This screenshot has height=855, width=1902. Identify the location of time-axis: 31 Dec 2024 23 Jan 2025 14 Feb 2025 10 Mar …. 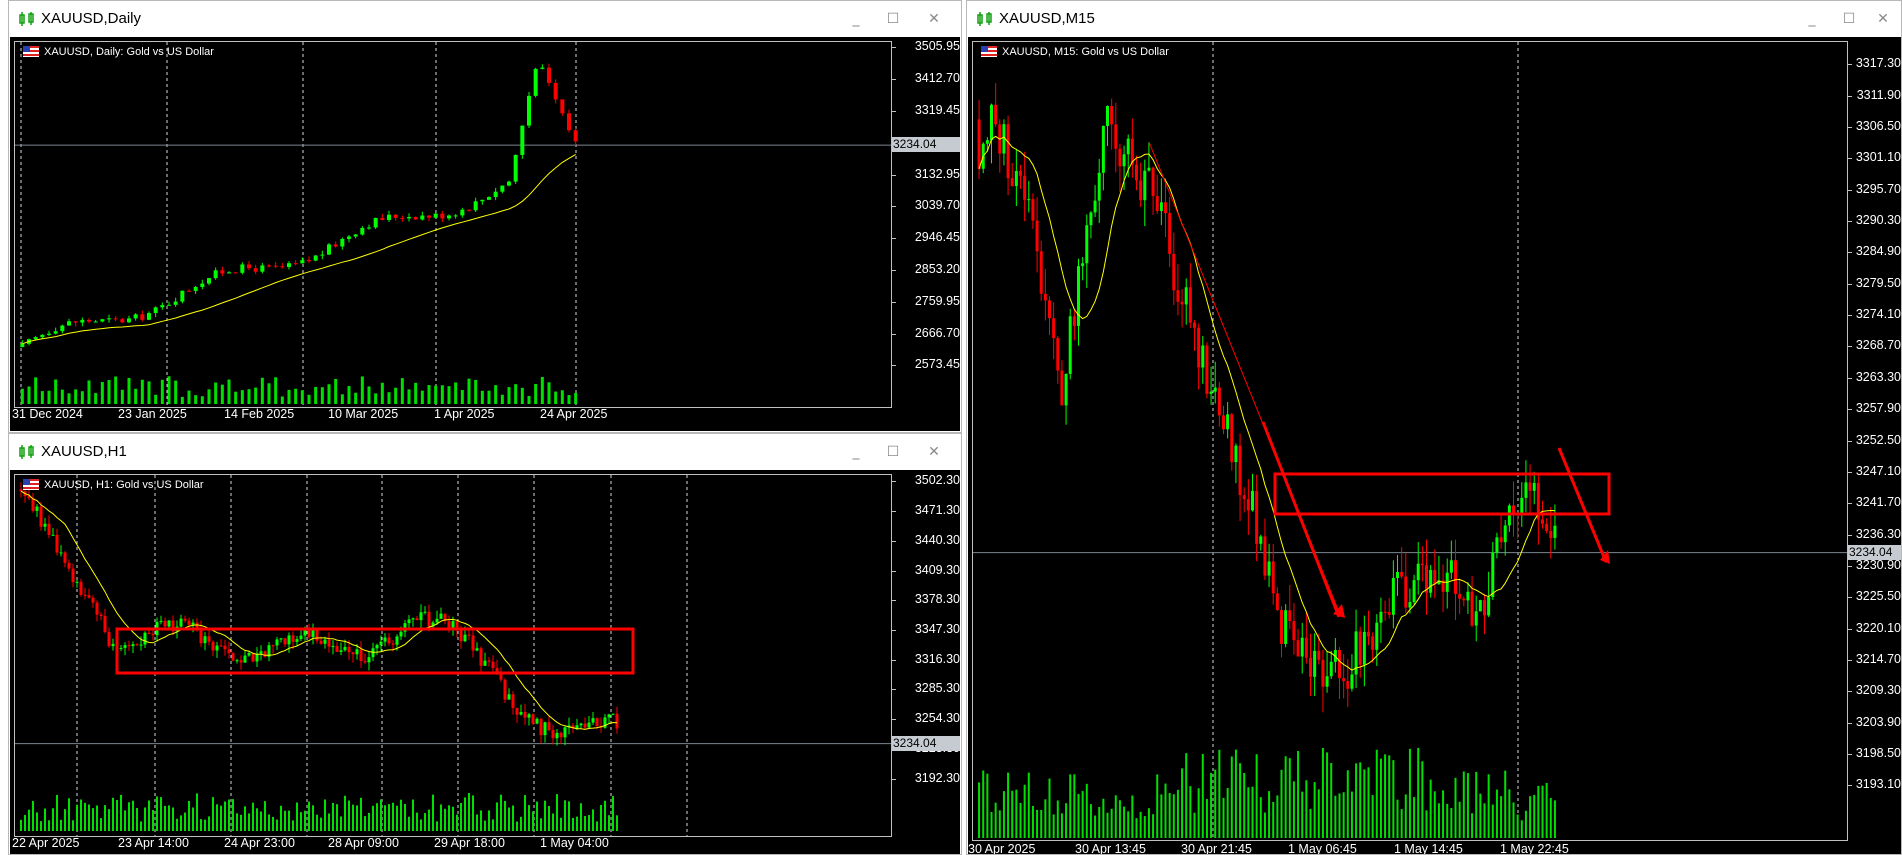
(450, 417).